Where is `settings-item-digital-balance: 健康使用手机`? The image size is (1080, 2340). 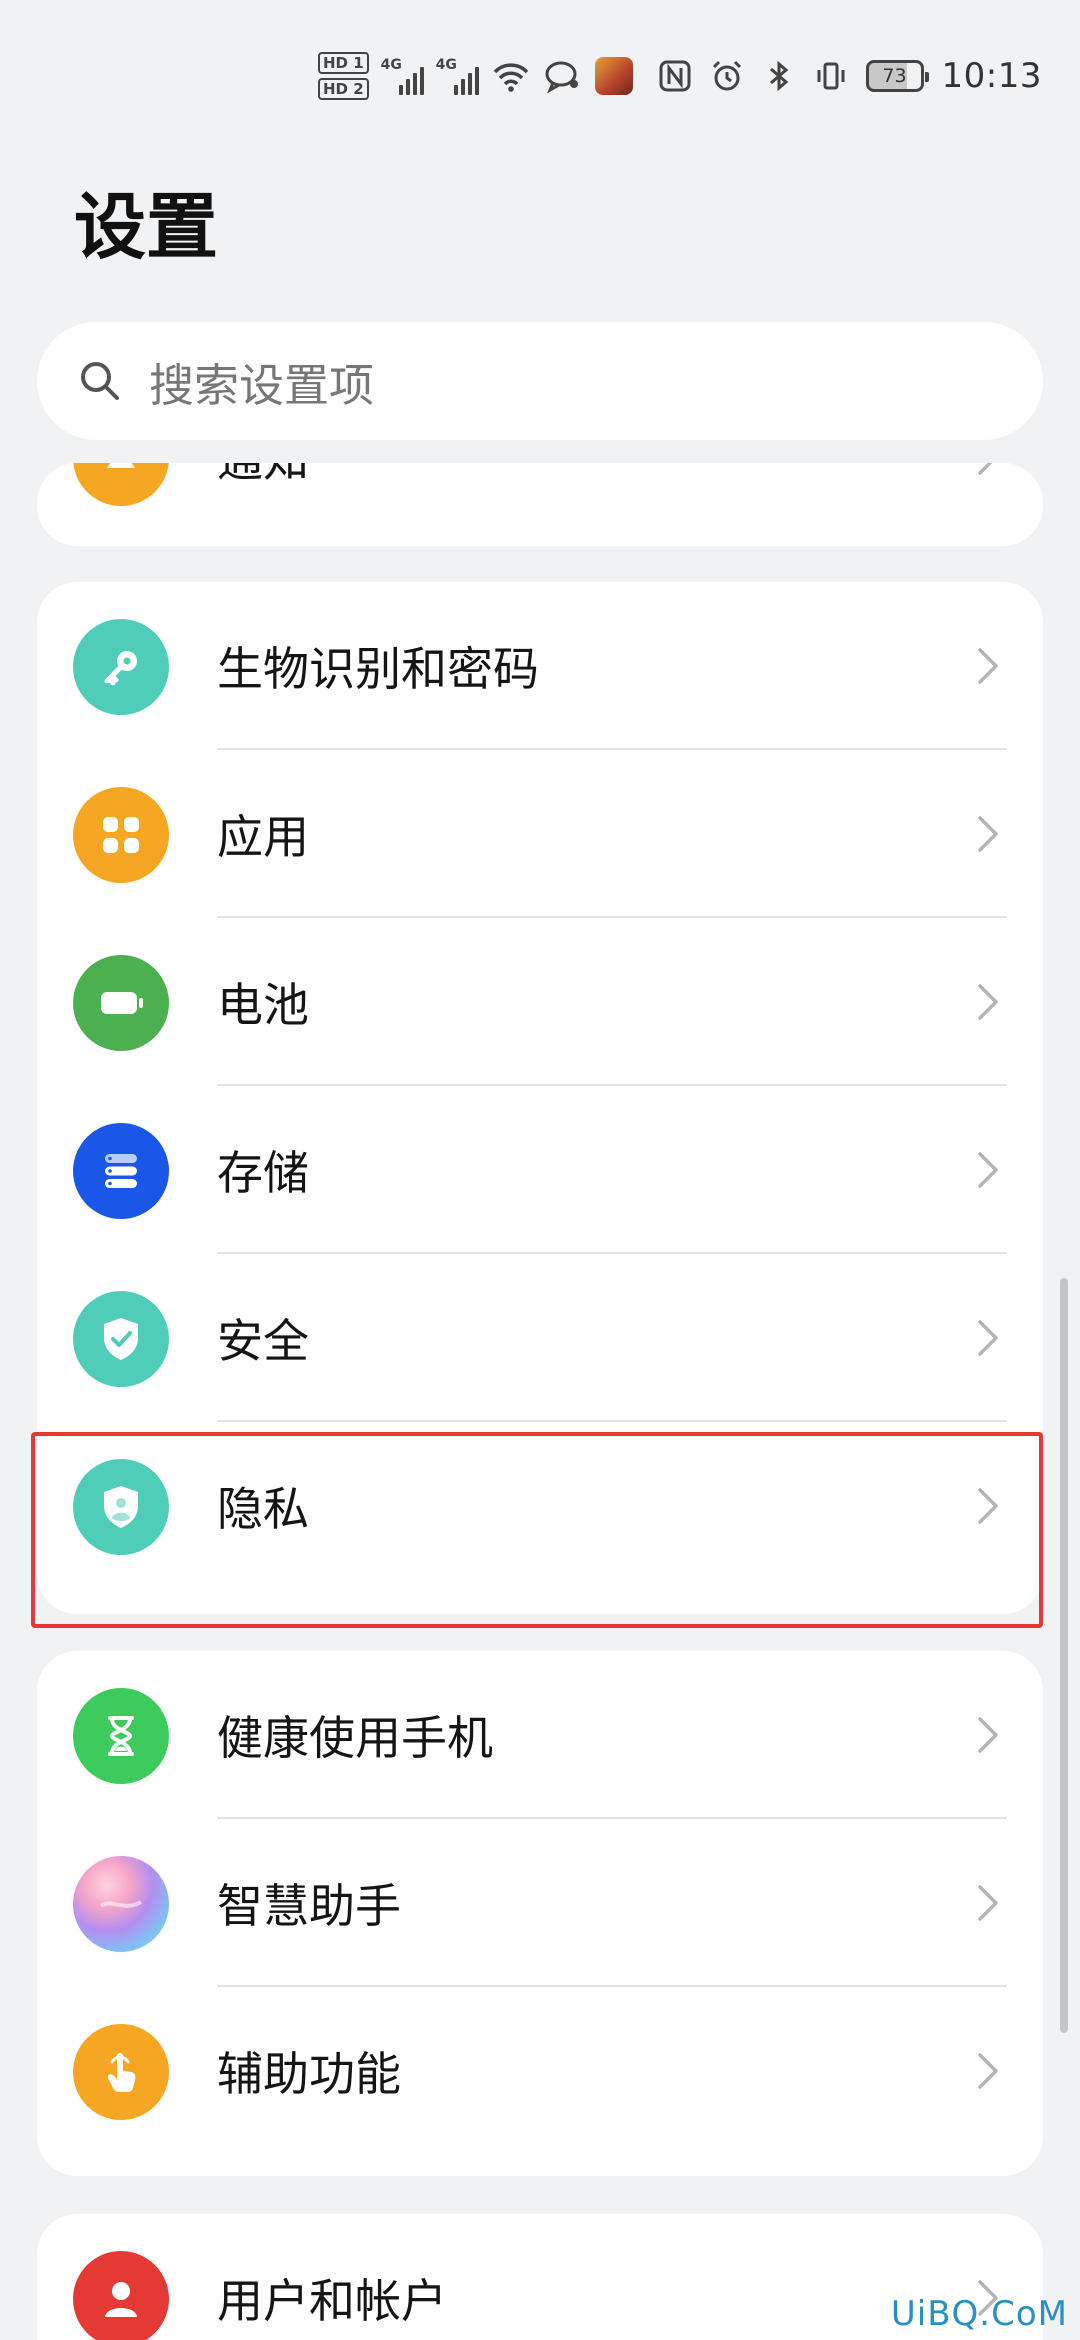 settings-item-digital-balance: 健康使用手机 is located at coordinates (540, 1735).